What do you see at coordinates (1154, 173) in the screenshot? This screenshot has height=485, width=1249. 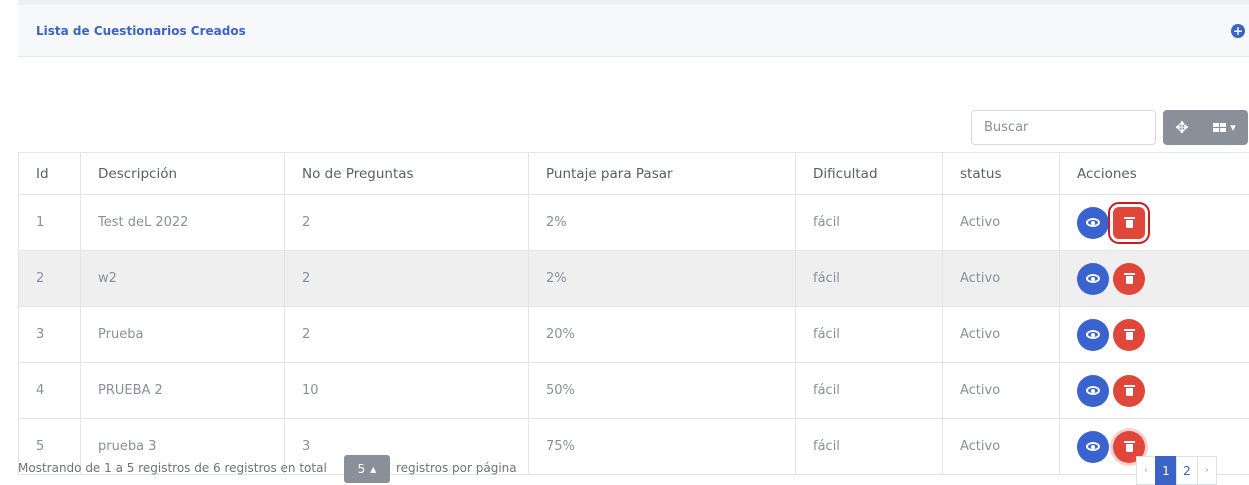 I see `column-header-acciones: Acciones` at bounding box center [1154, 173].